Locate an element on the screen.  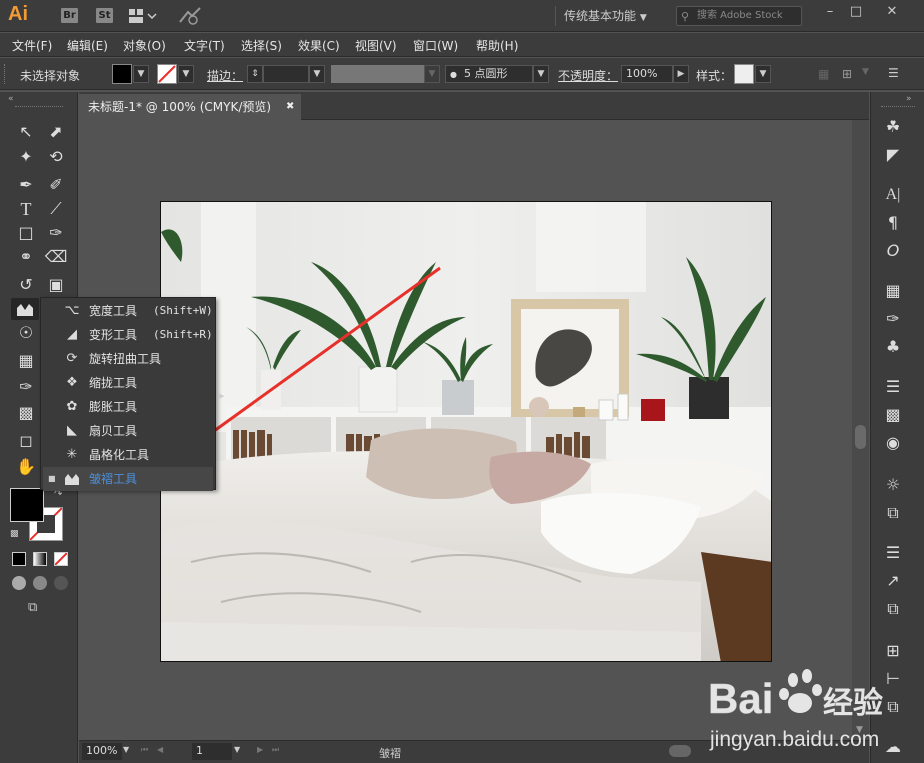
line-tool-icon: ⟋ is located at coordinates (56, 209).